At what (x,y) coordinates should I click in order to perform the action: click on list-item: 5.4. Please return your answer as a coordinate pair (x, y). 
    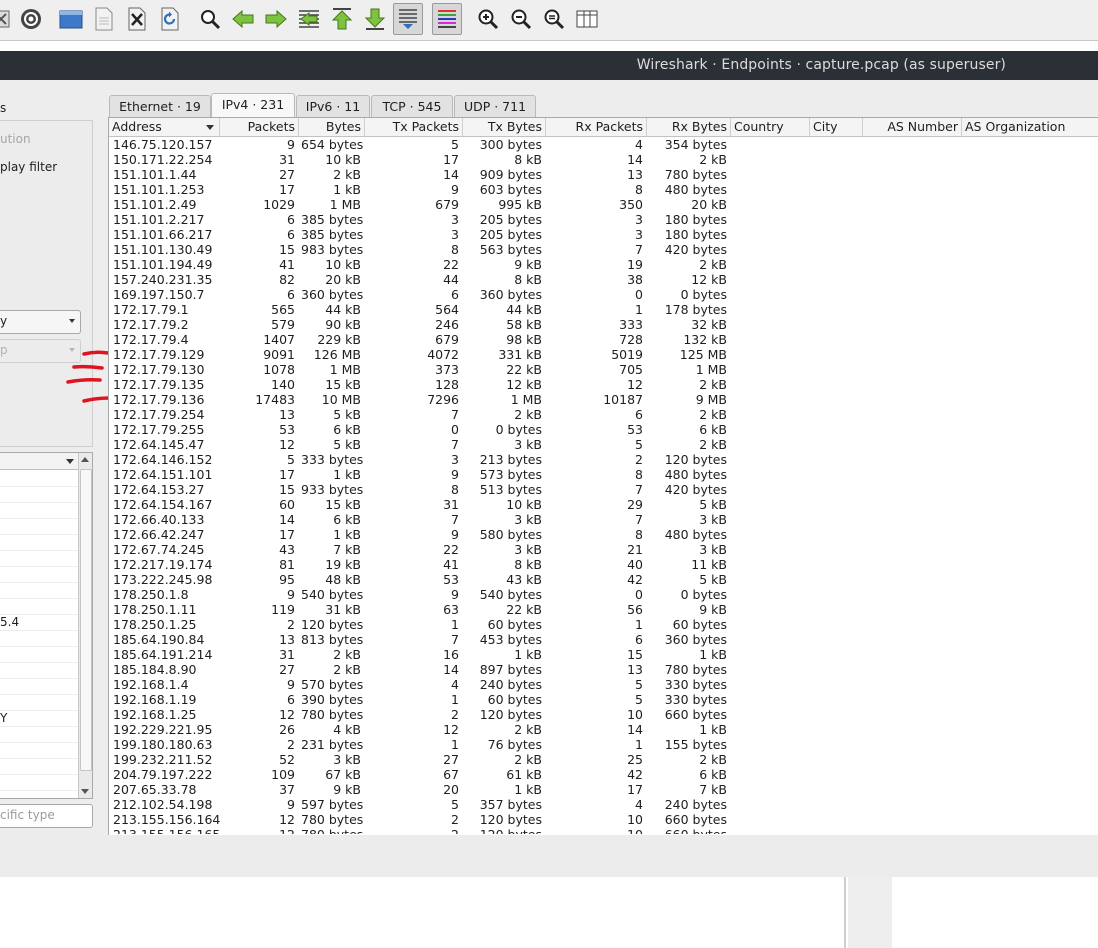
    Looking at the image, I should click on (39, 622).